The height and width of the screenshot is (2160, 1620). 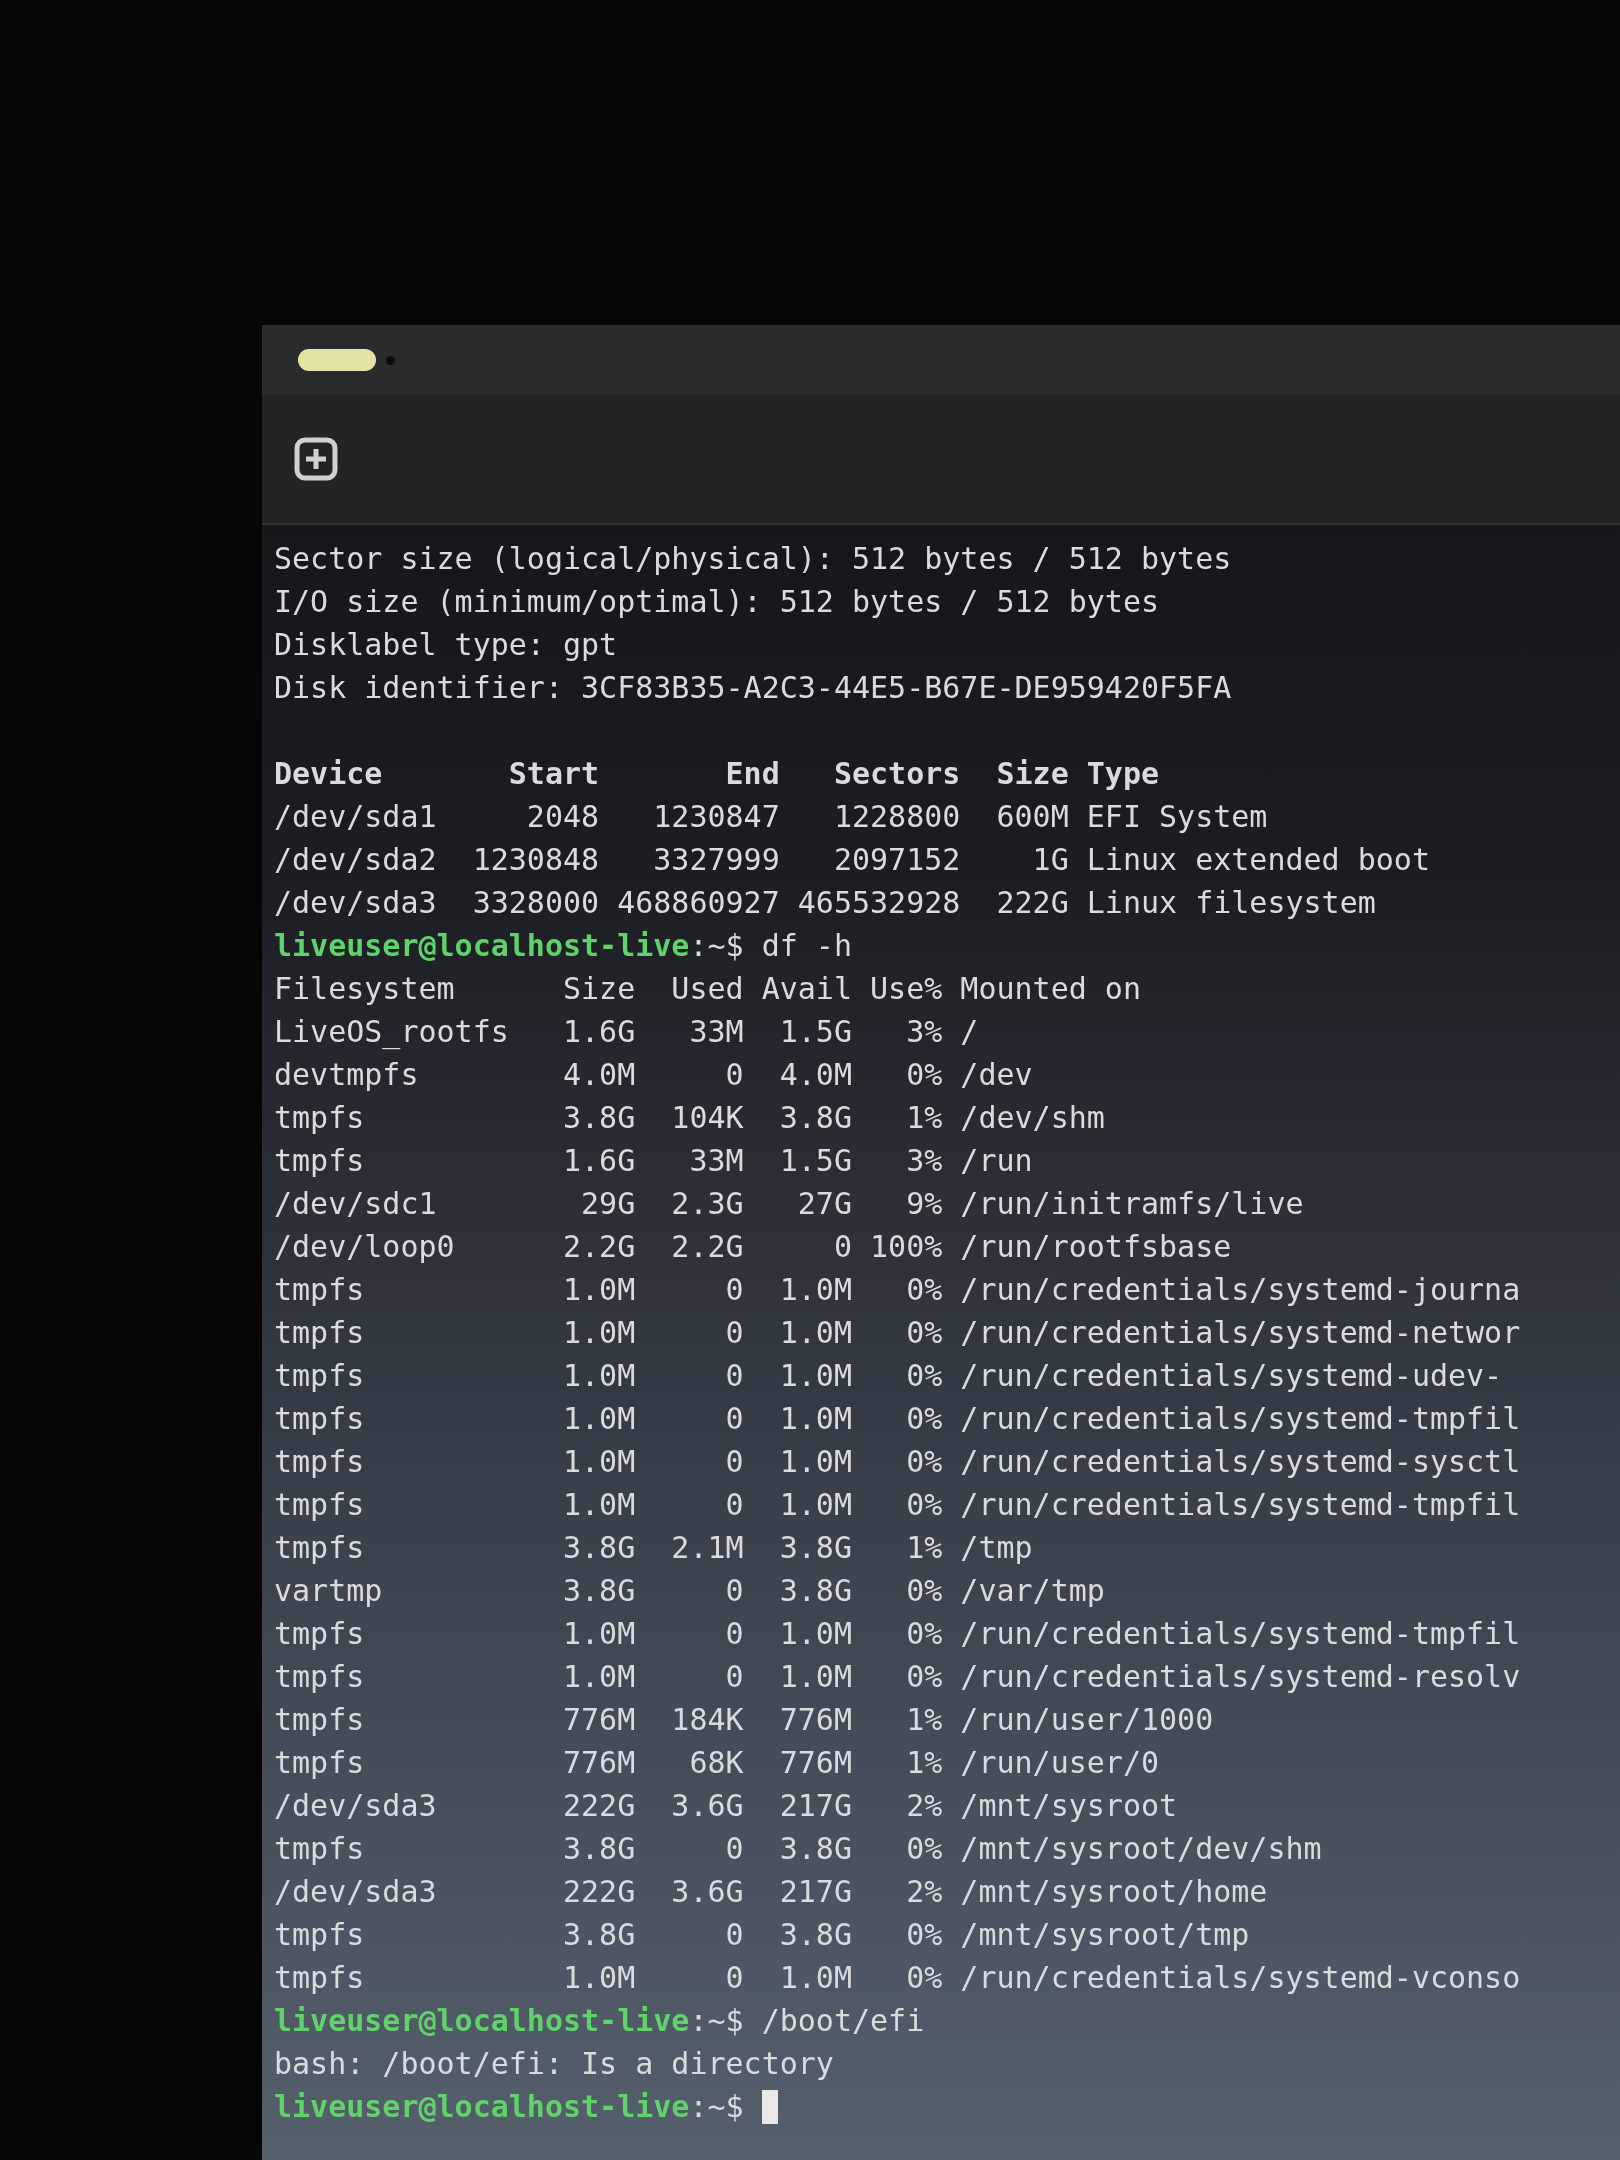 I want to click on output-line: devtmpfs 4.0M 0 4.0M 0% /dev, so click(x=653, y=1075).